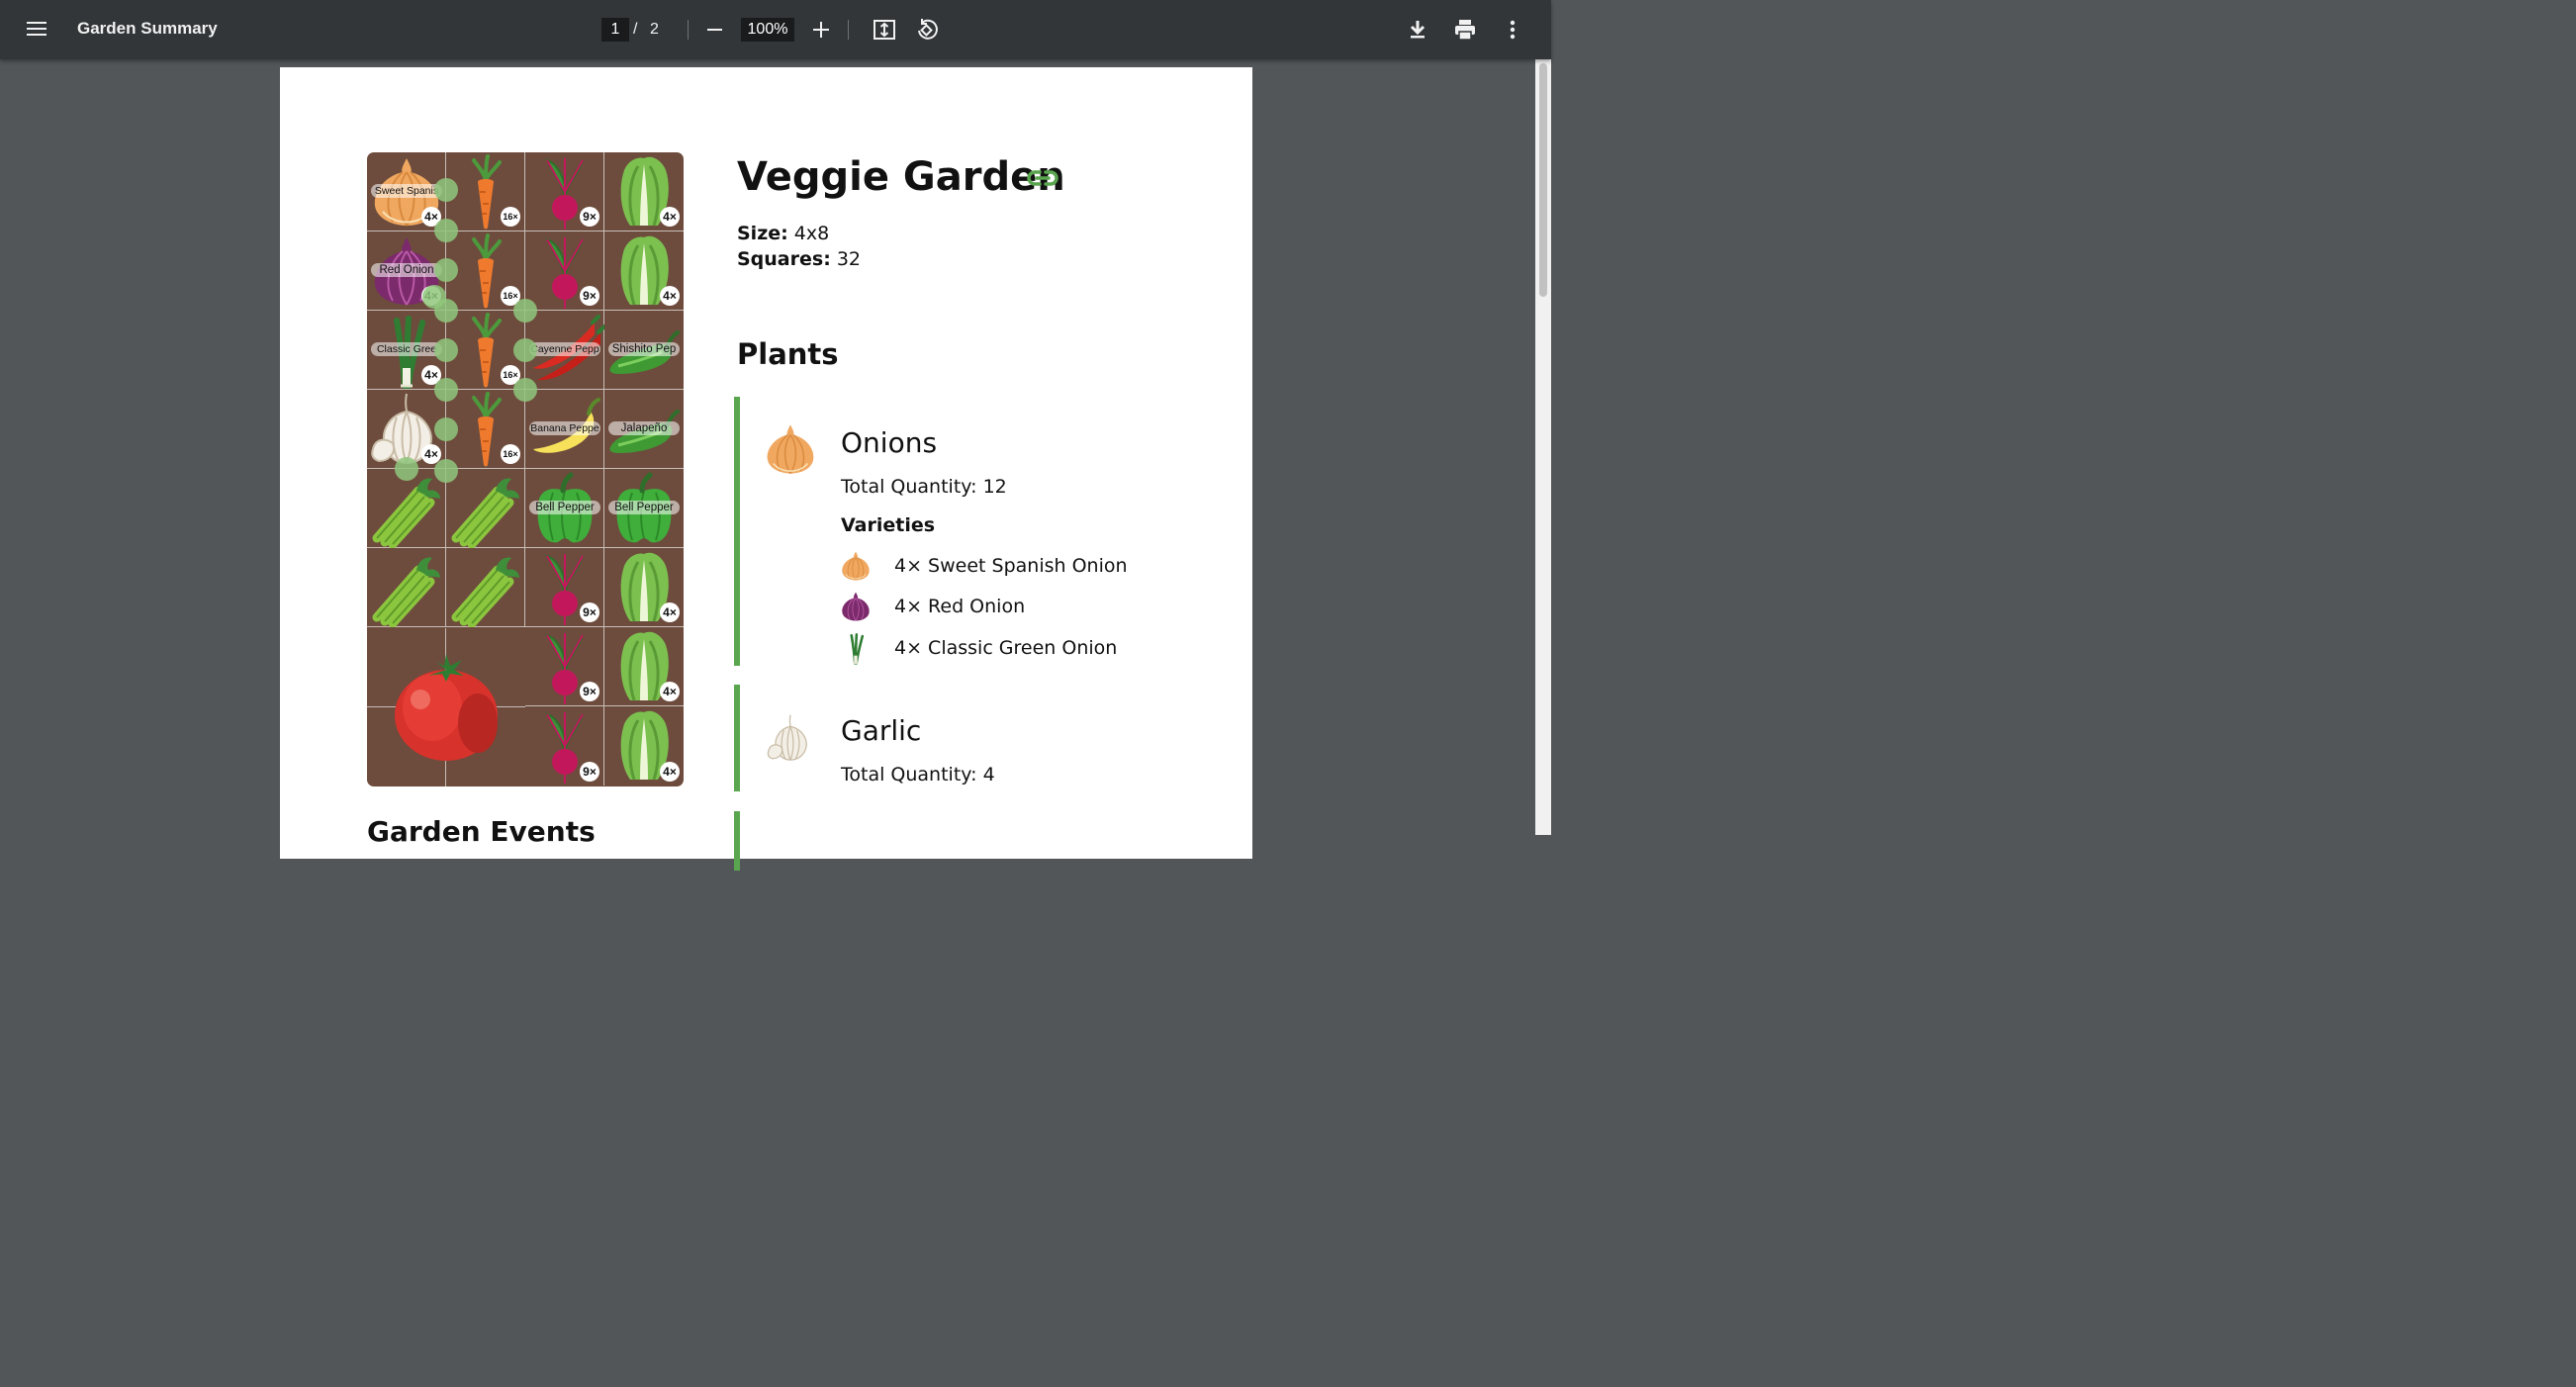  I want to click on variety-text: 4× Sweet Spanish Onion, so click(1011, 566).